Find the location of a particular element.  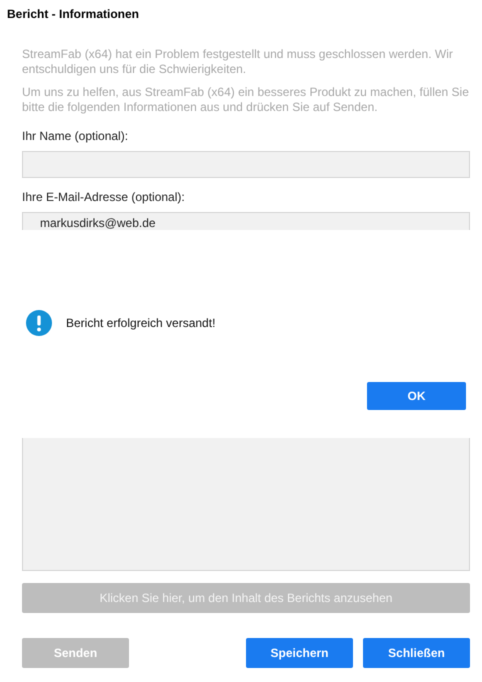

ok-button: OK is located at coordinates (416, 396).